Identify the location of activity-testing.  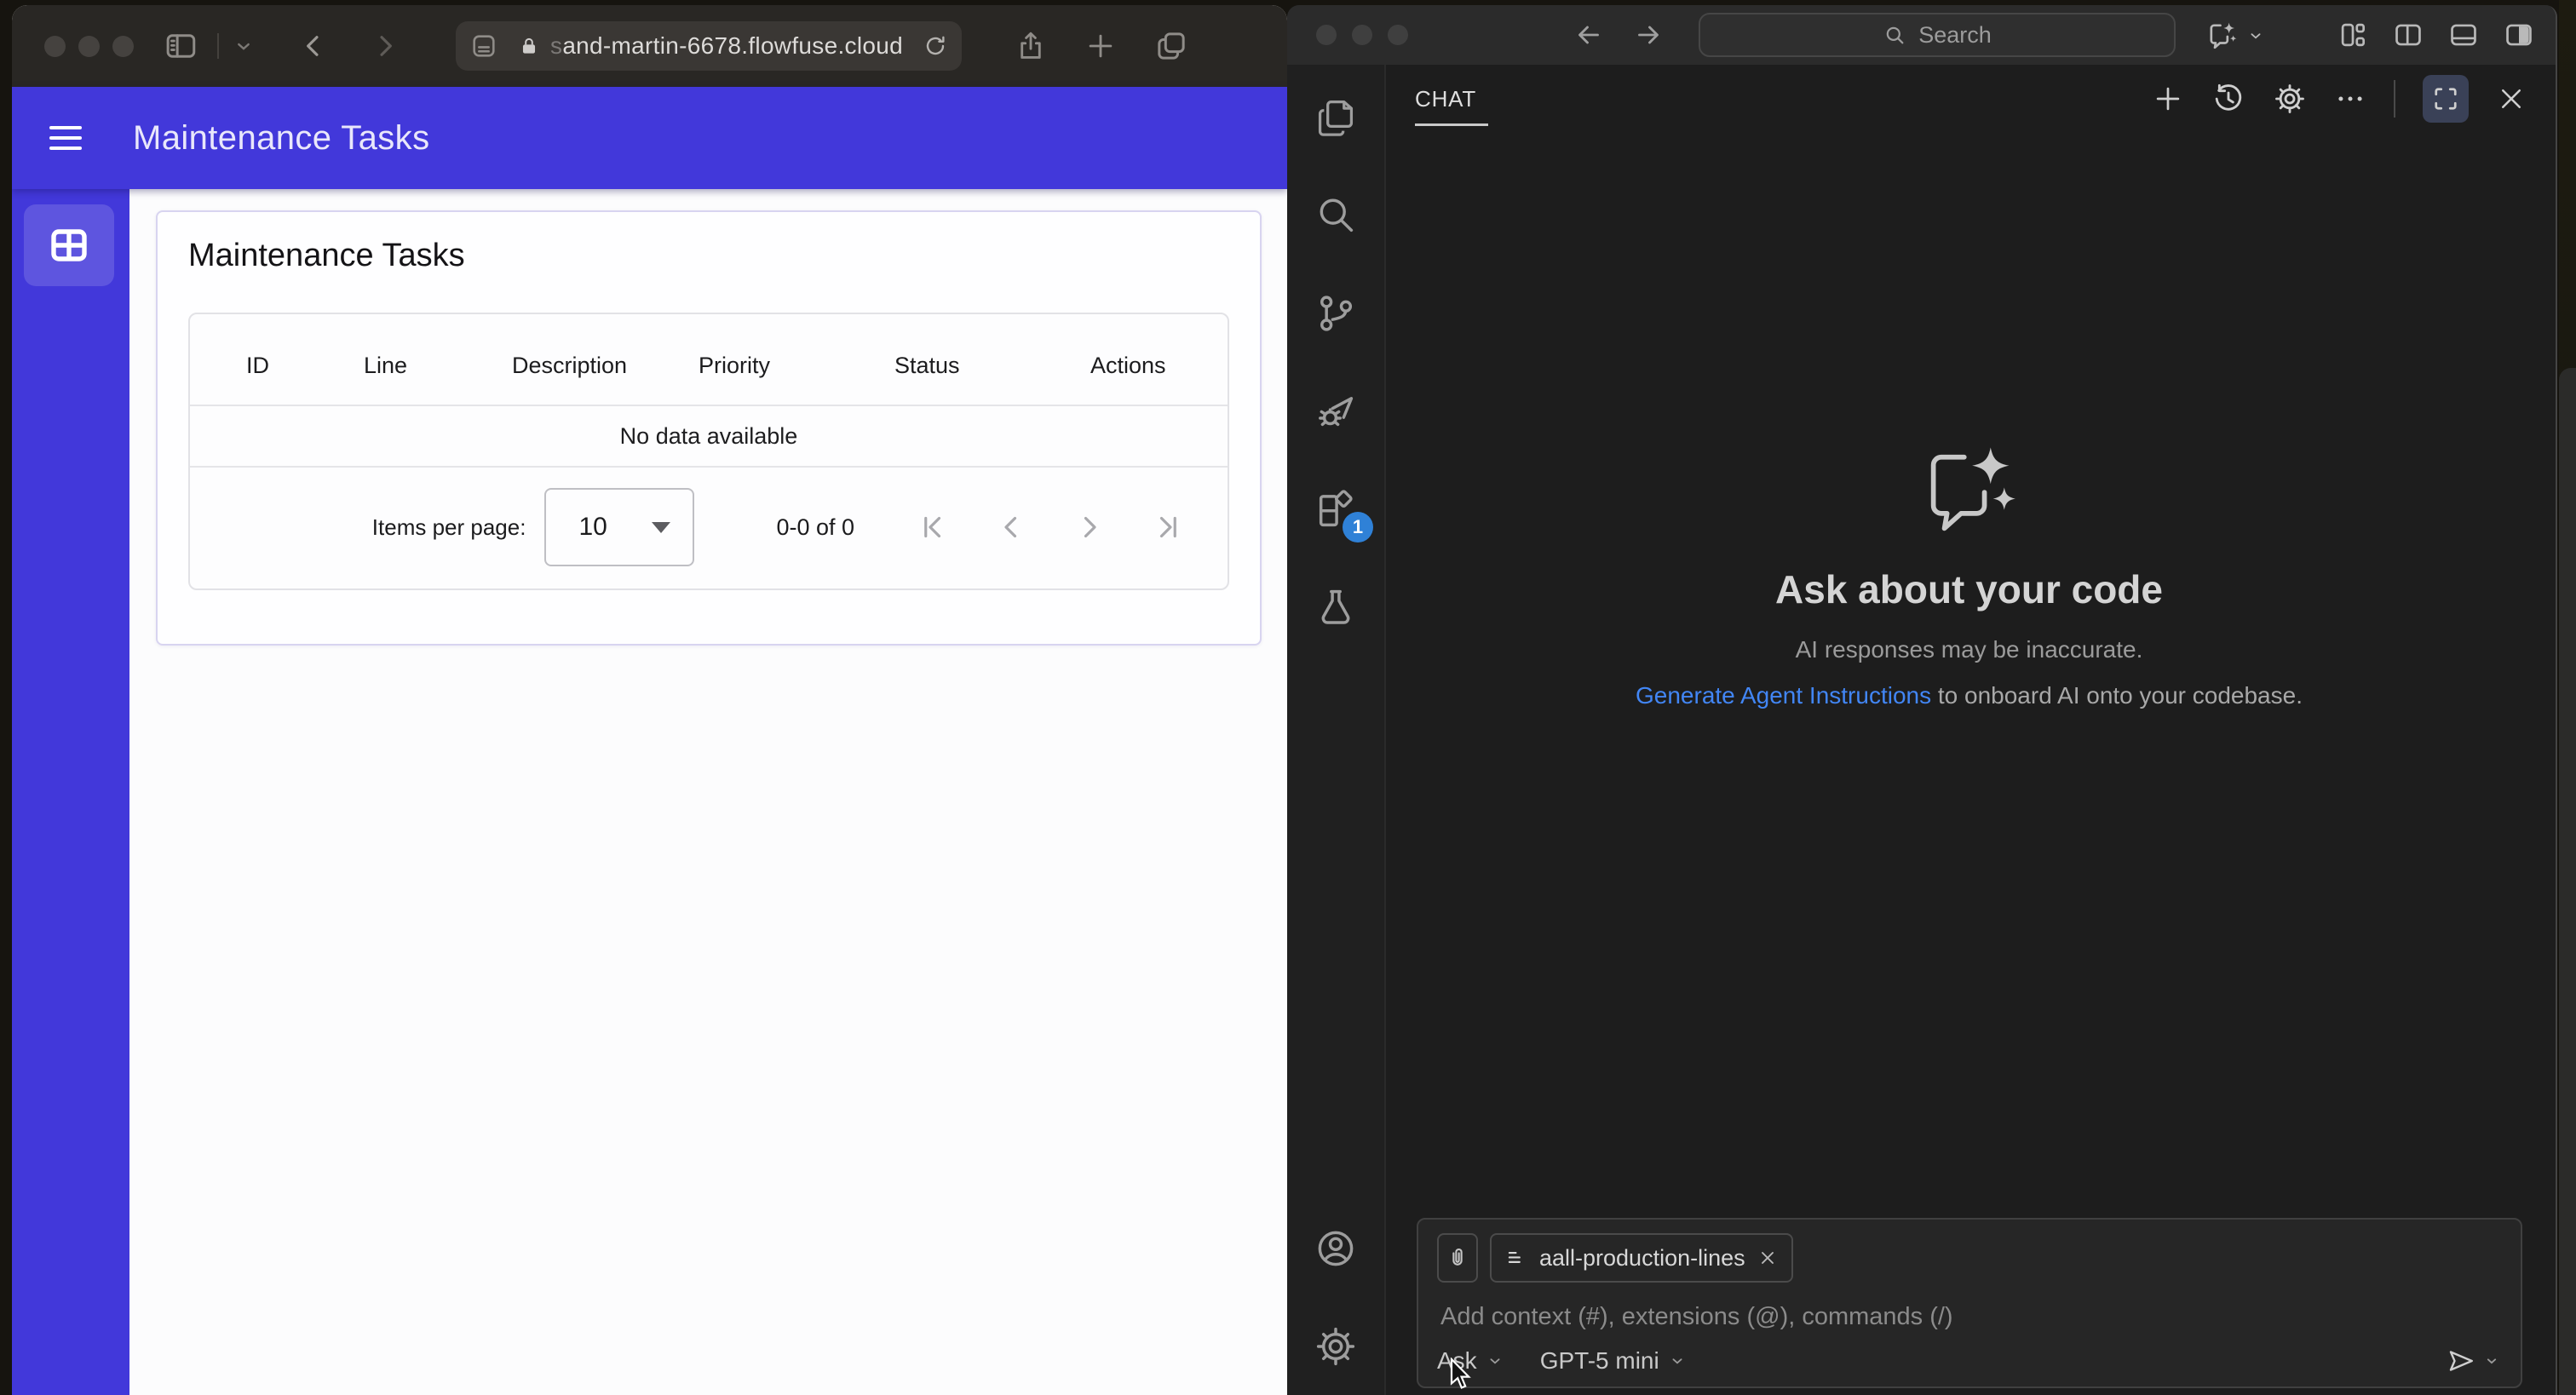
(1336, 607).